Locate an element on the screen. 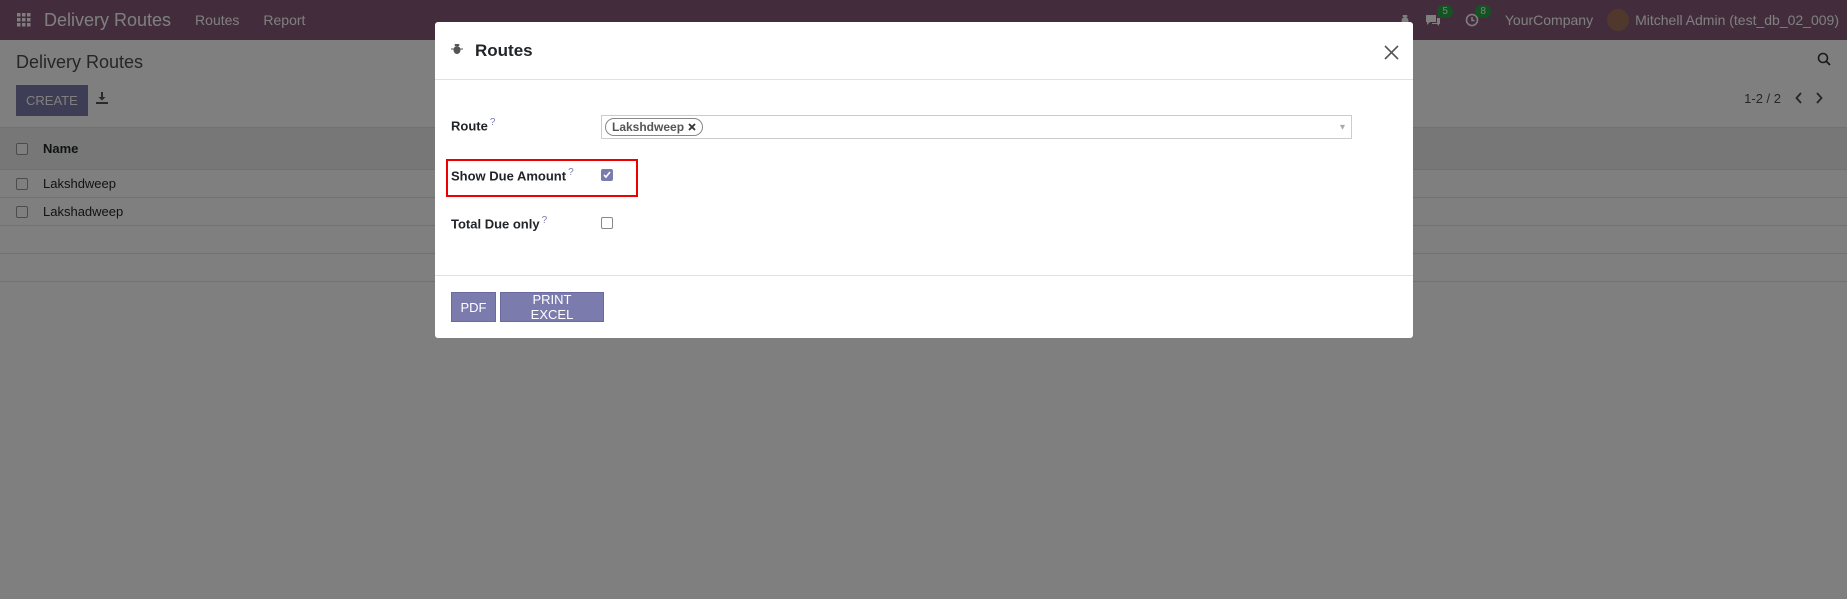 Image resolution: width=1847 pixels, height=599 pixels. pdf-button: PDF is located at coordinates (473, 307).